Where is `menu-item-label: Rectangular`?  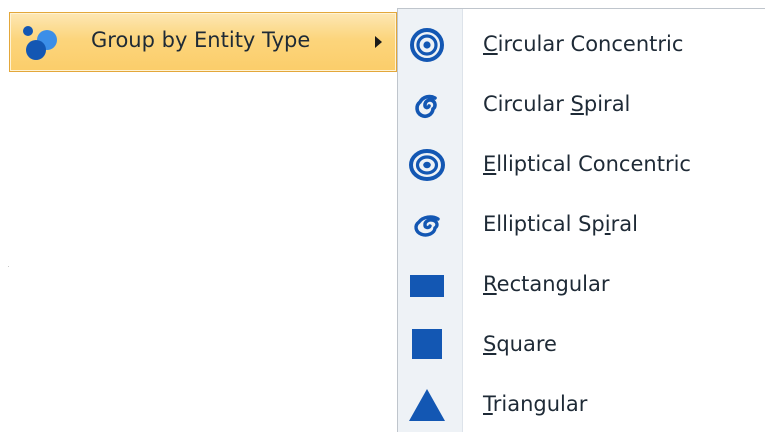 menu-item-label: Rectangular is located at coordinates (546, 284).